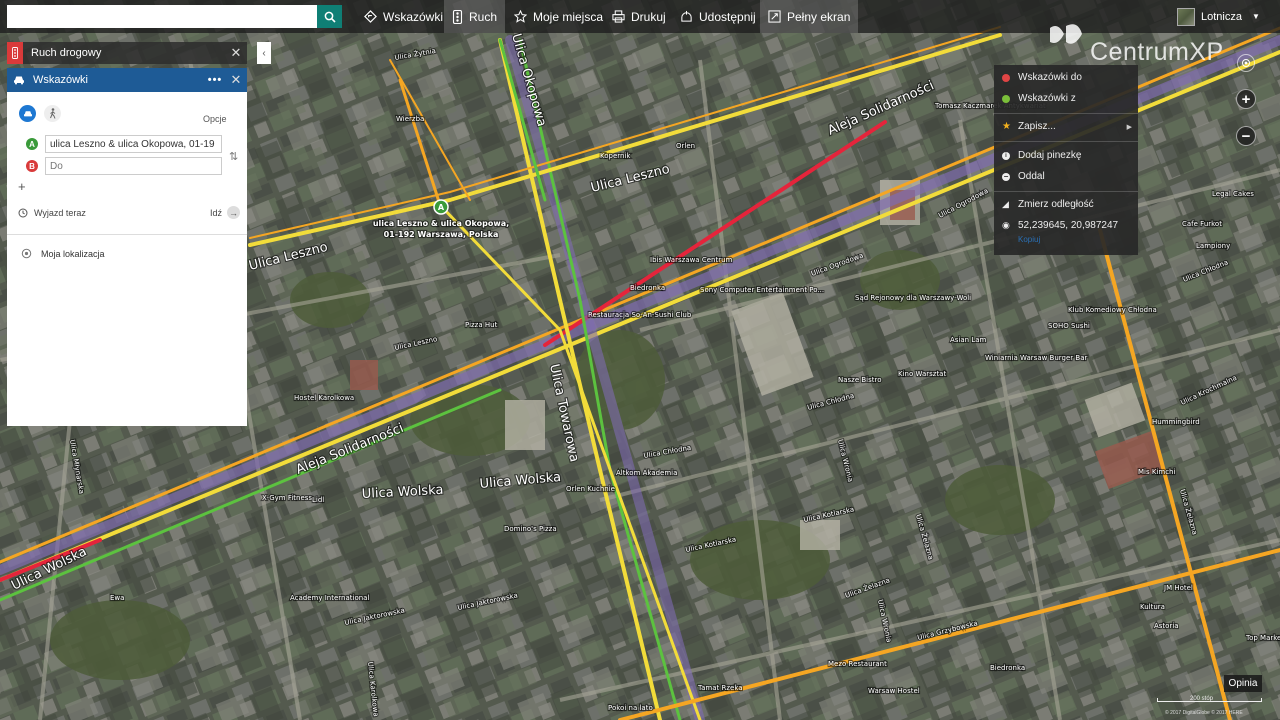  What do you see at coordinates (1069, 326) in the screenshot?
I see `poi-label: SOHO Sushi` at bounding box center [1069, 326].